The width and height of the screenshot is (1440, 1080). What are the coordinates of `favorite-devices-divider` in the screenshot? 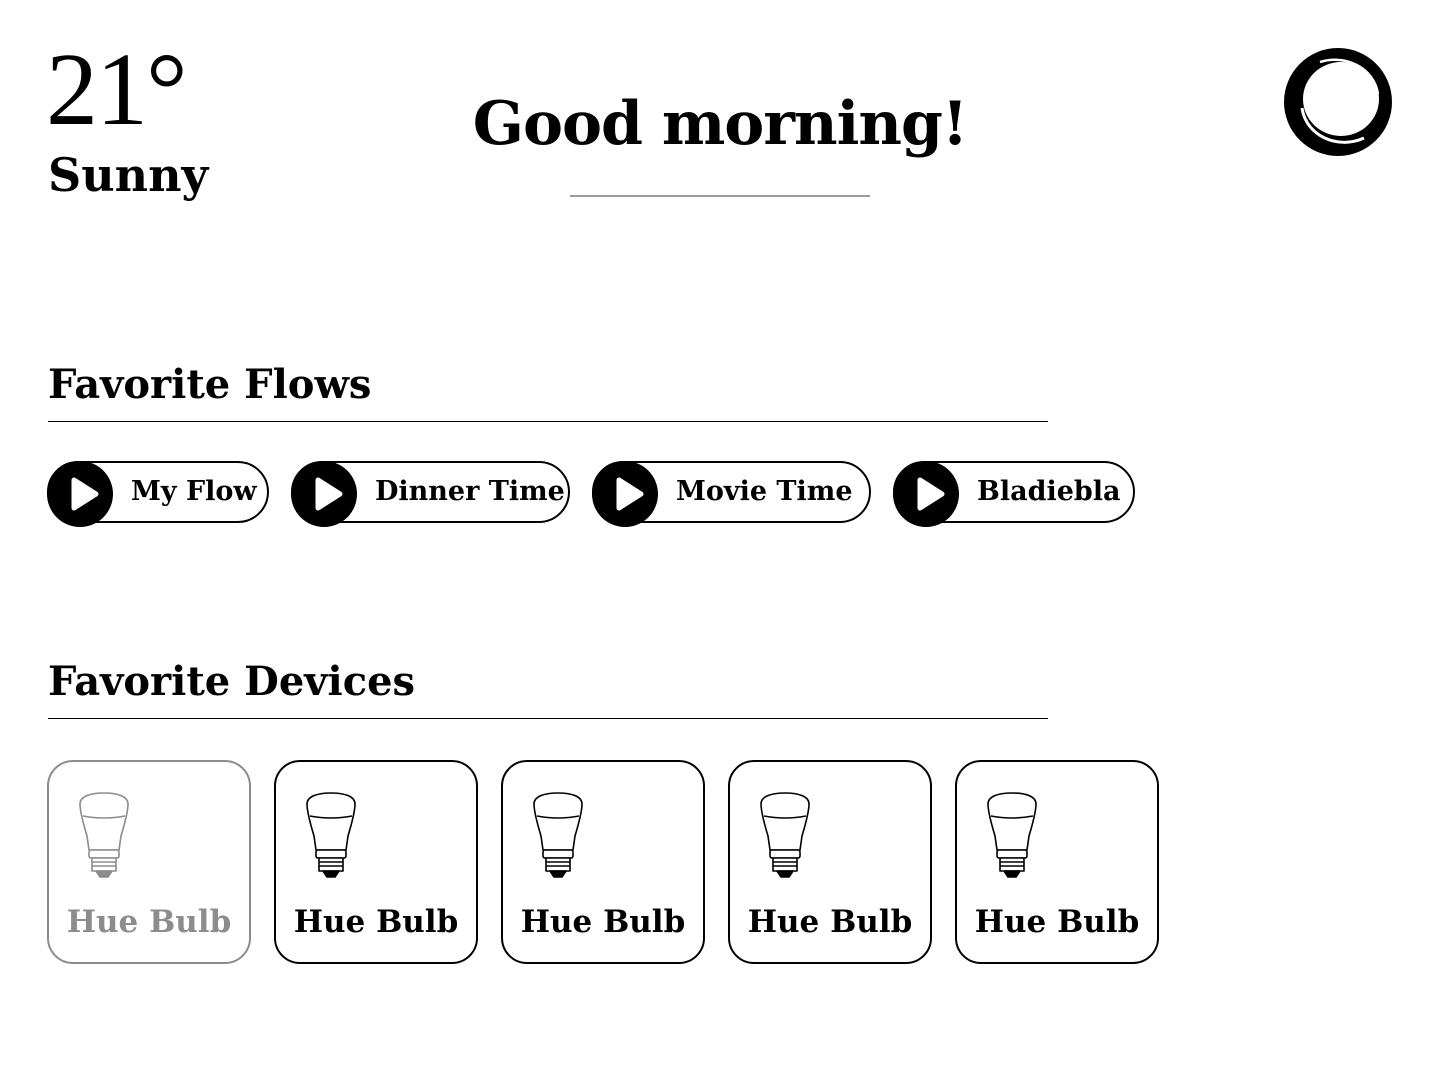 It's located at (548, 718).